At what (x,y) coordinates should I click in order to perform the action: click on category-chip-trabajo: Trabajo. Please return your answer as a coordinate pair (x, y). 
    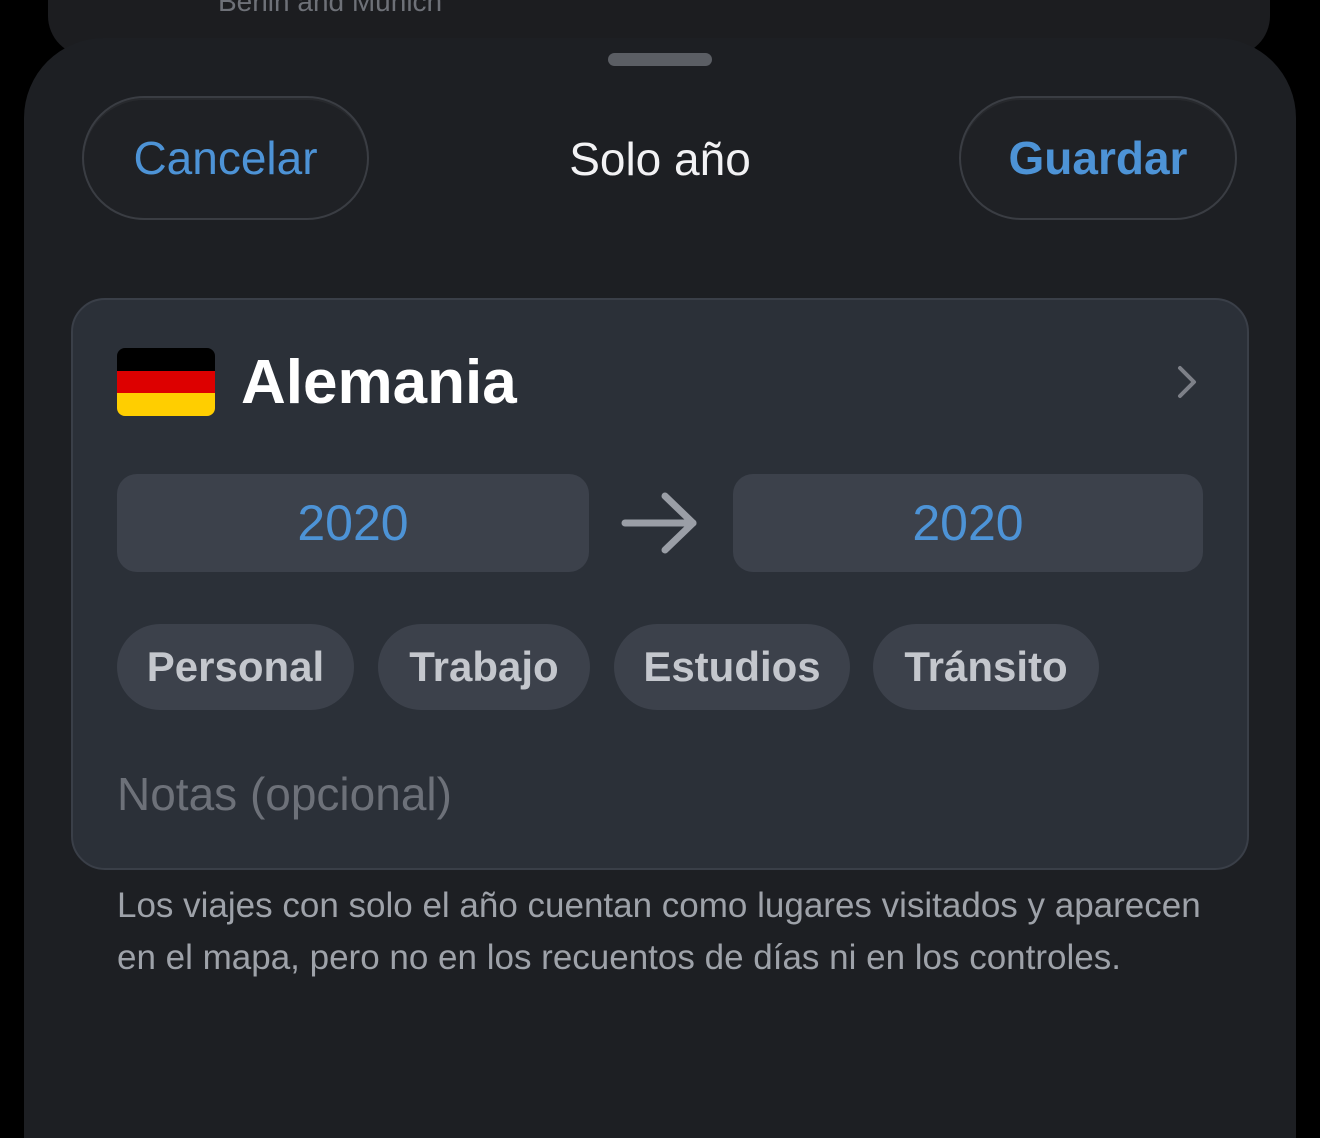
    Looking at the image, I should click on (484, 667).